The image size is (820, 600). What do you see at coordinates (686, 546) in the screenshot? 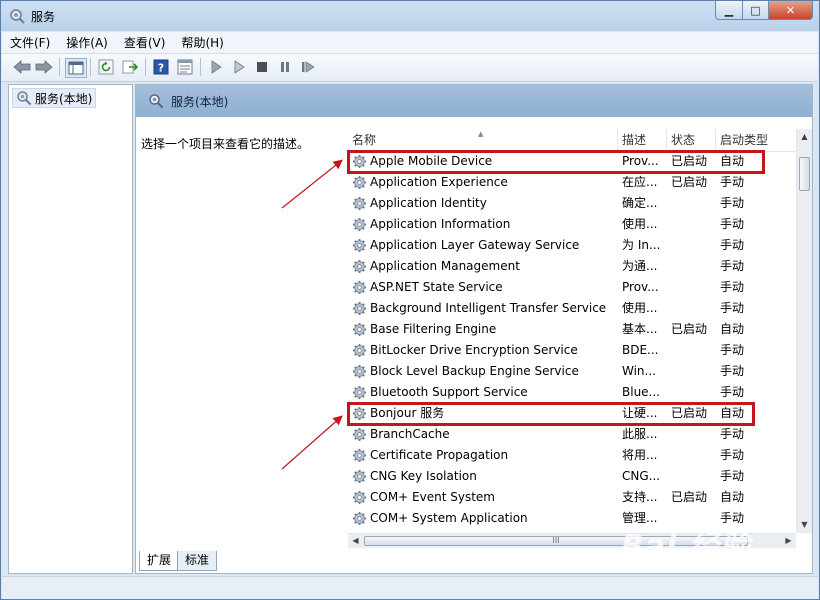
I see `watermark: Bai 经验` at bounding box center [686, 546].